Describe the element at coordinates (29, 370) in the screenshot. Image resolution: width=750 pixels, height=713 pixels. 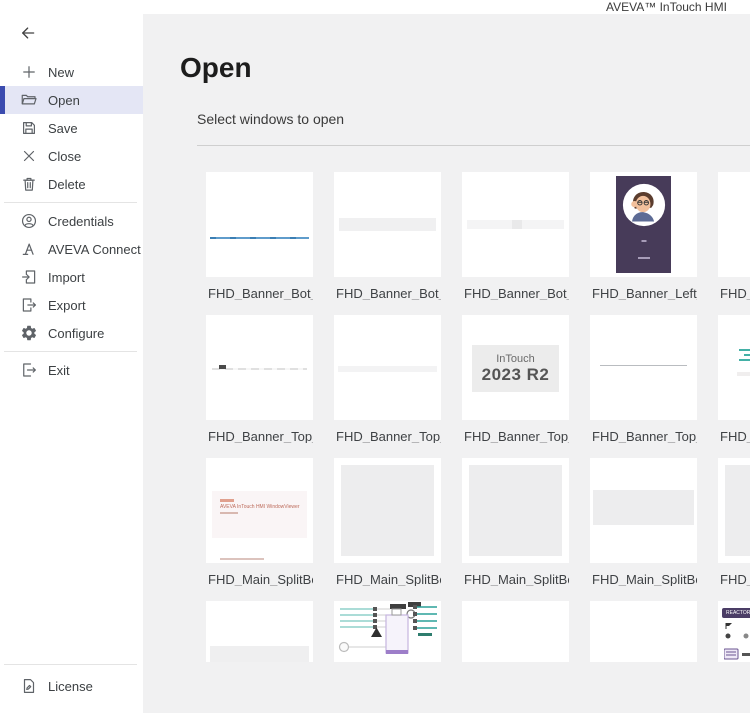
I see `exit-icon` at that location.